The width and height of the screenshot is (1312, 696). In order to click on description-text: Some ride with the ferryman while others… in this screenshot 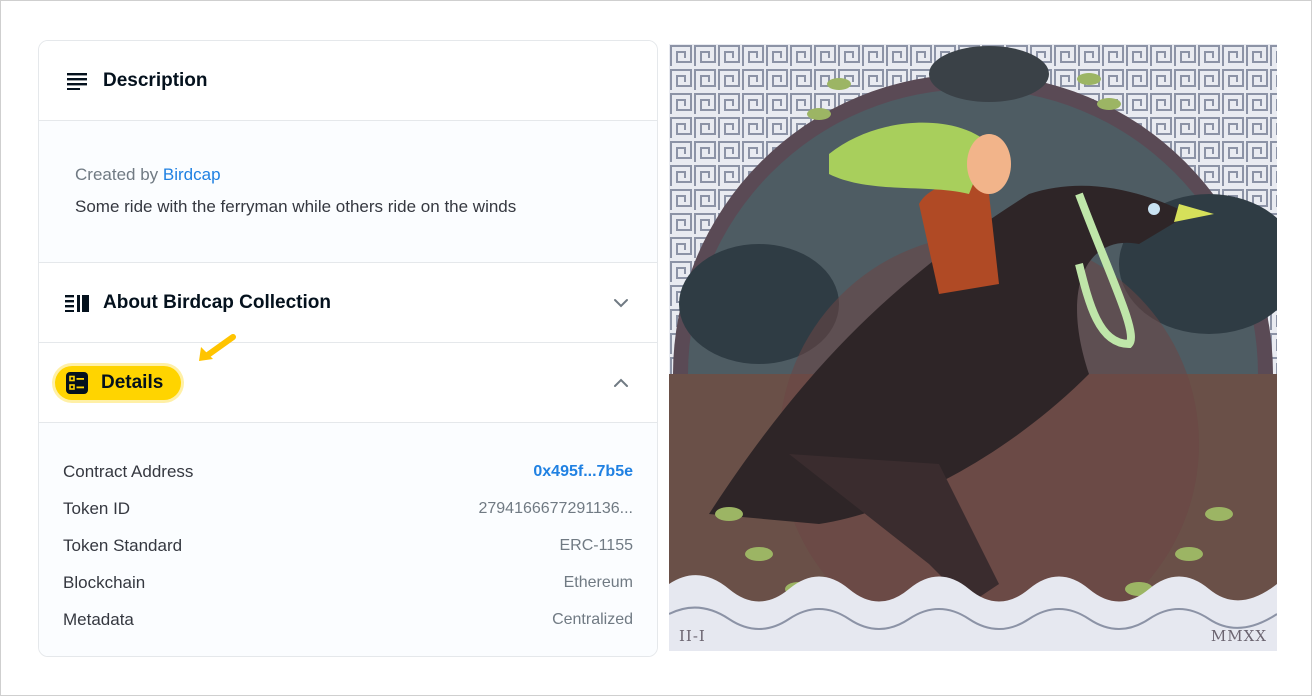, I will do `click(296, 206)`.